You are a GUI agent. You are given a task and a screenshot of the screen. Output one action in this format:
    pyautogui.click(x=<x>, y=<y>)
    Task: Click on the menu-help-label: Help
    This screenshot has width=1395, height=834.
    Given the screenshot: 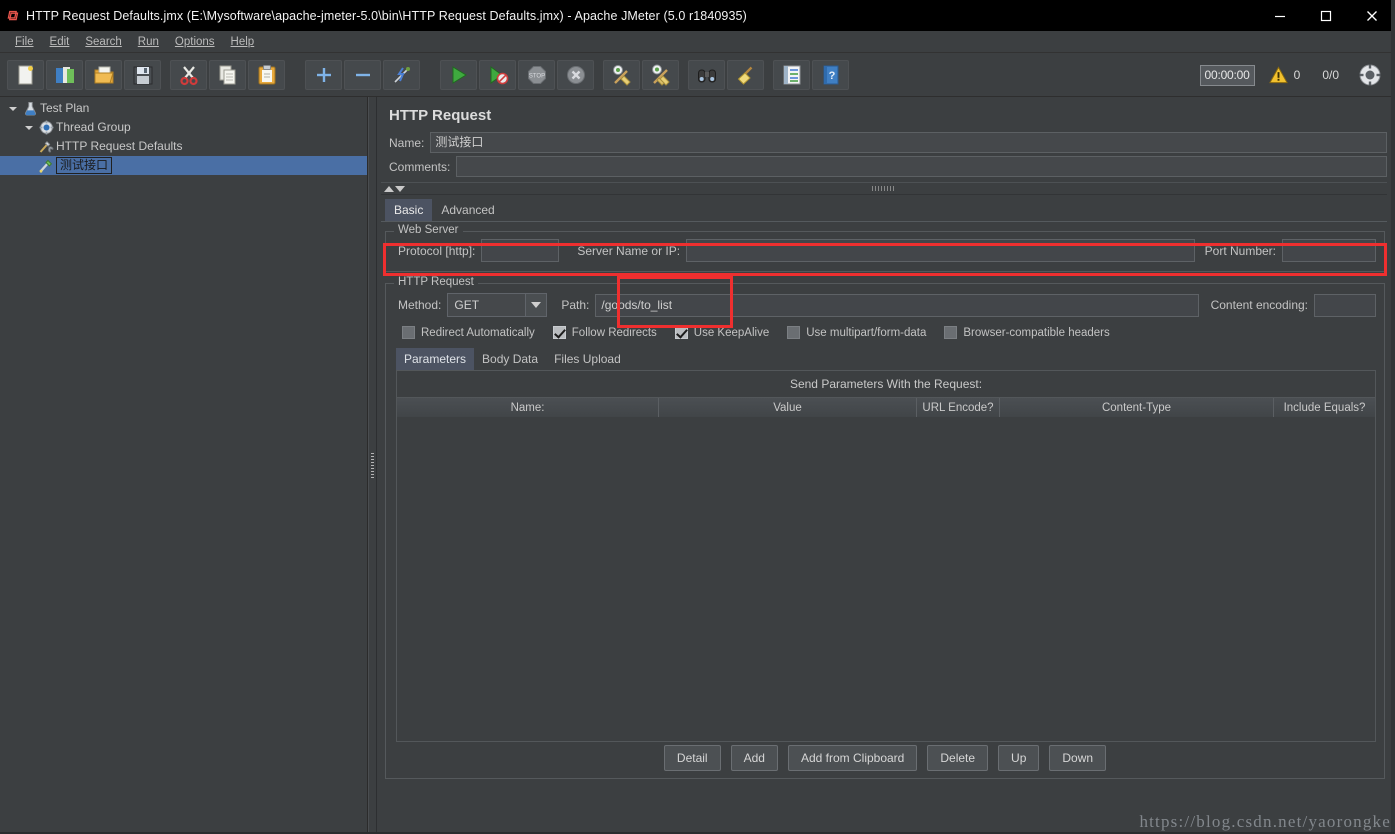 What is the action you would take?
    pyautogui.click(x=242, y=41)
    